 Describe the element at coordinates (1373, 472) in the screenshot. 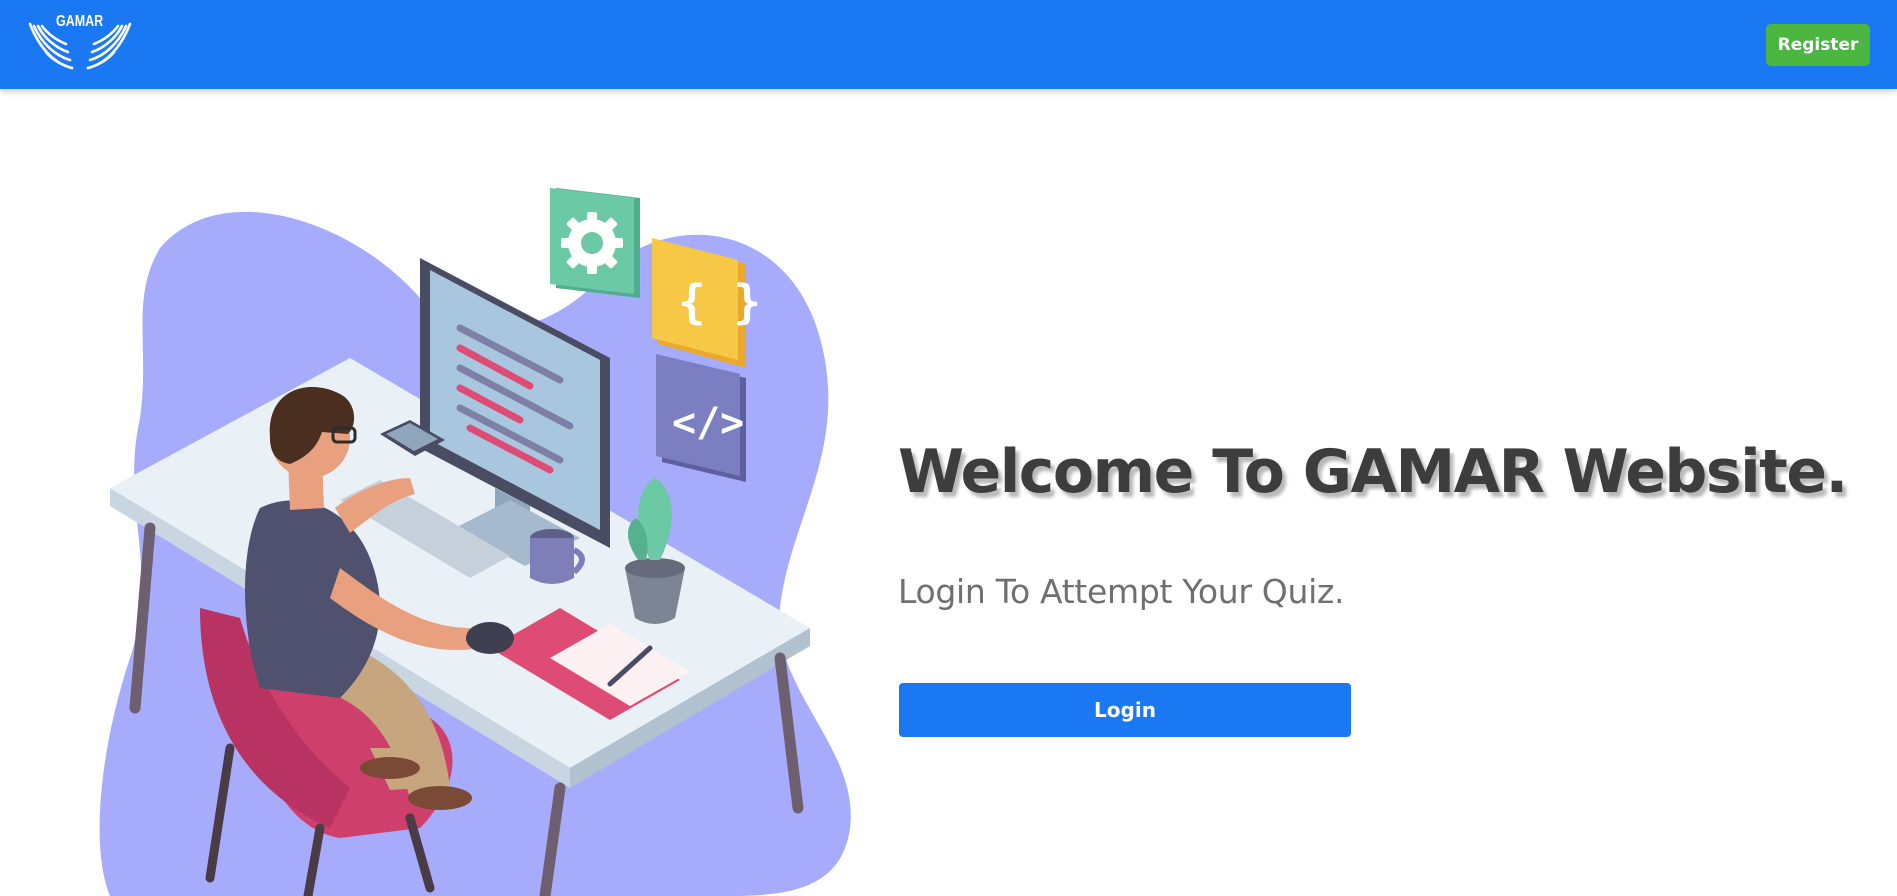

I see `welcome-heading: Welcome To GAMAR Website.` at that location.